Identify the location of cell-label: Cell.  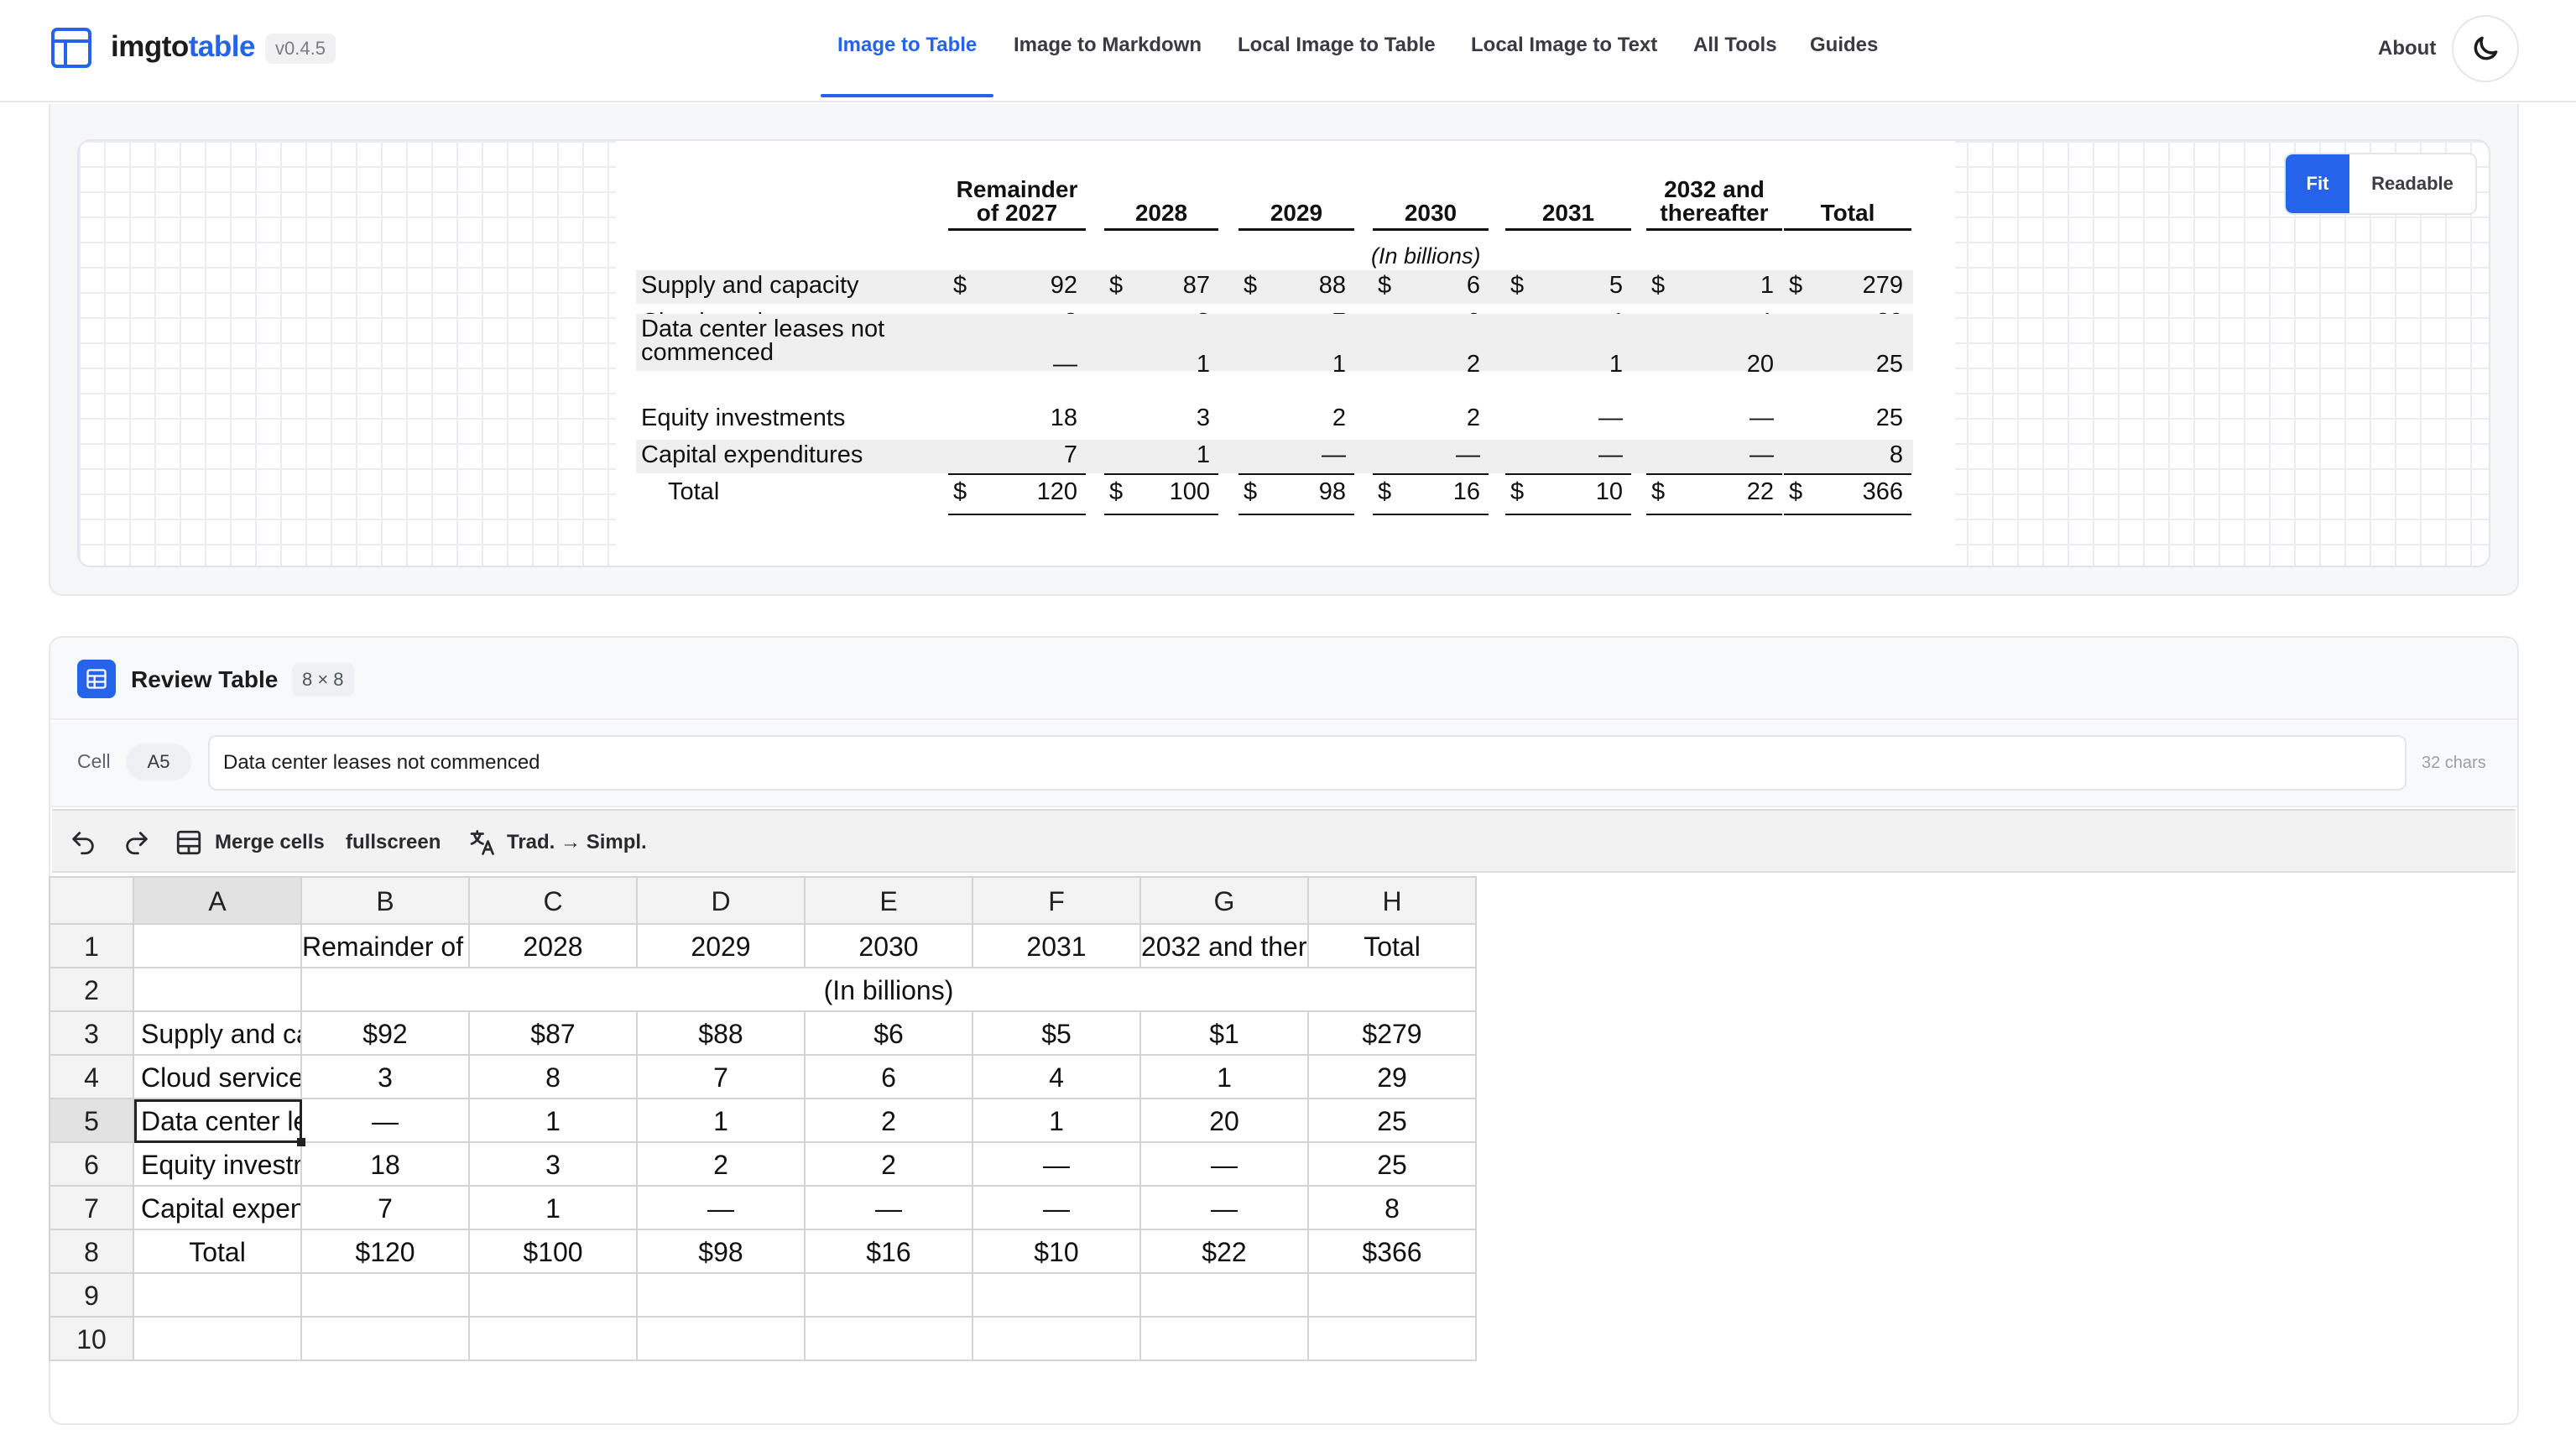
(94, 761).